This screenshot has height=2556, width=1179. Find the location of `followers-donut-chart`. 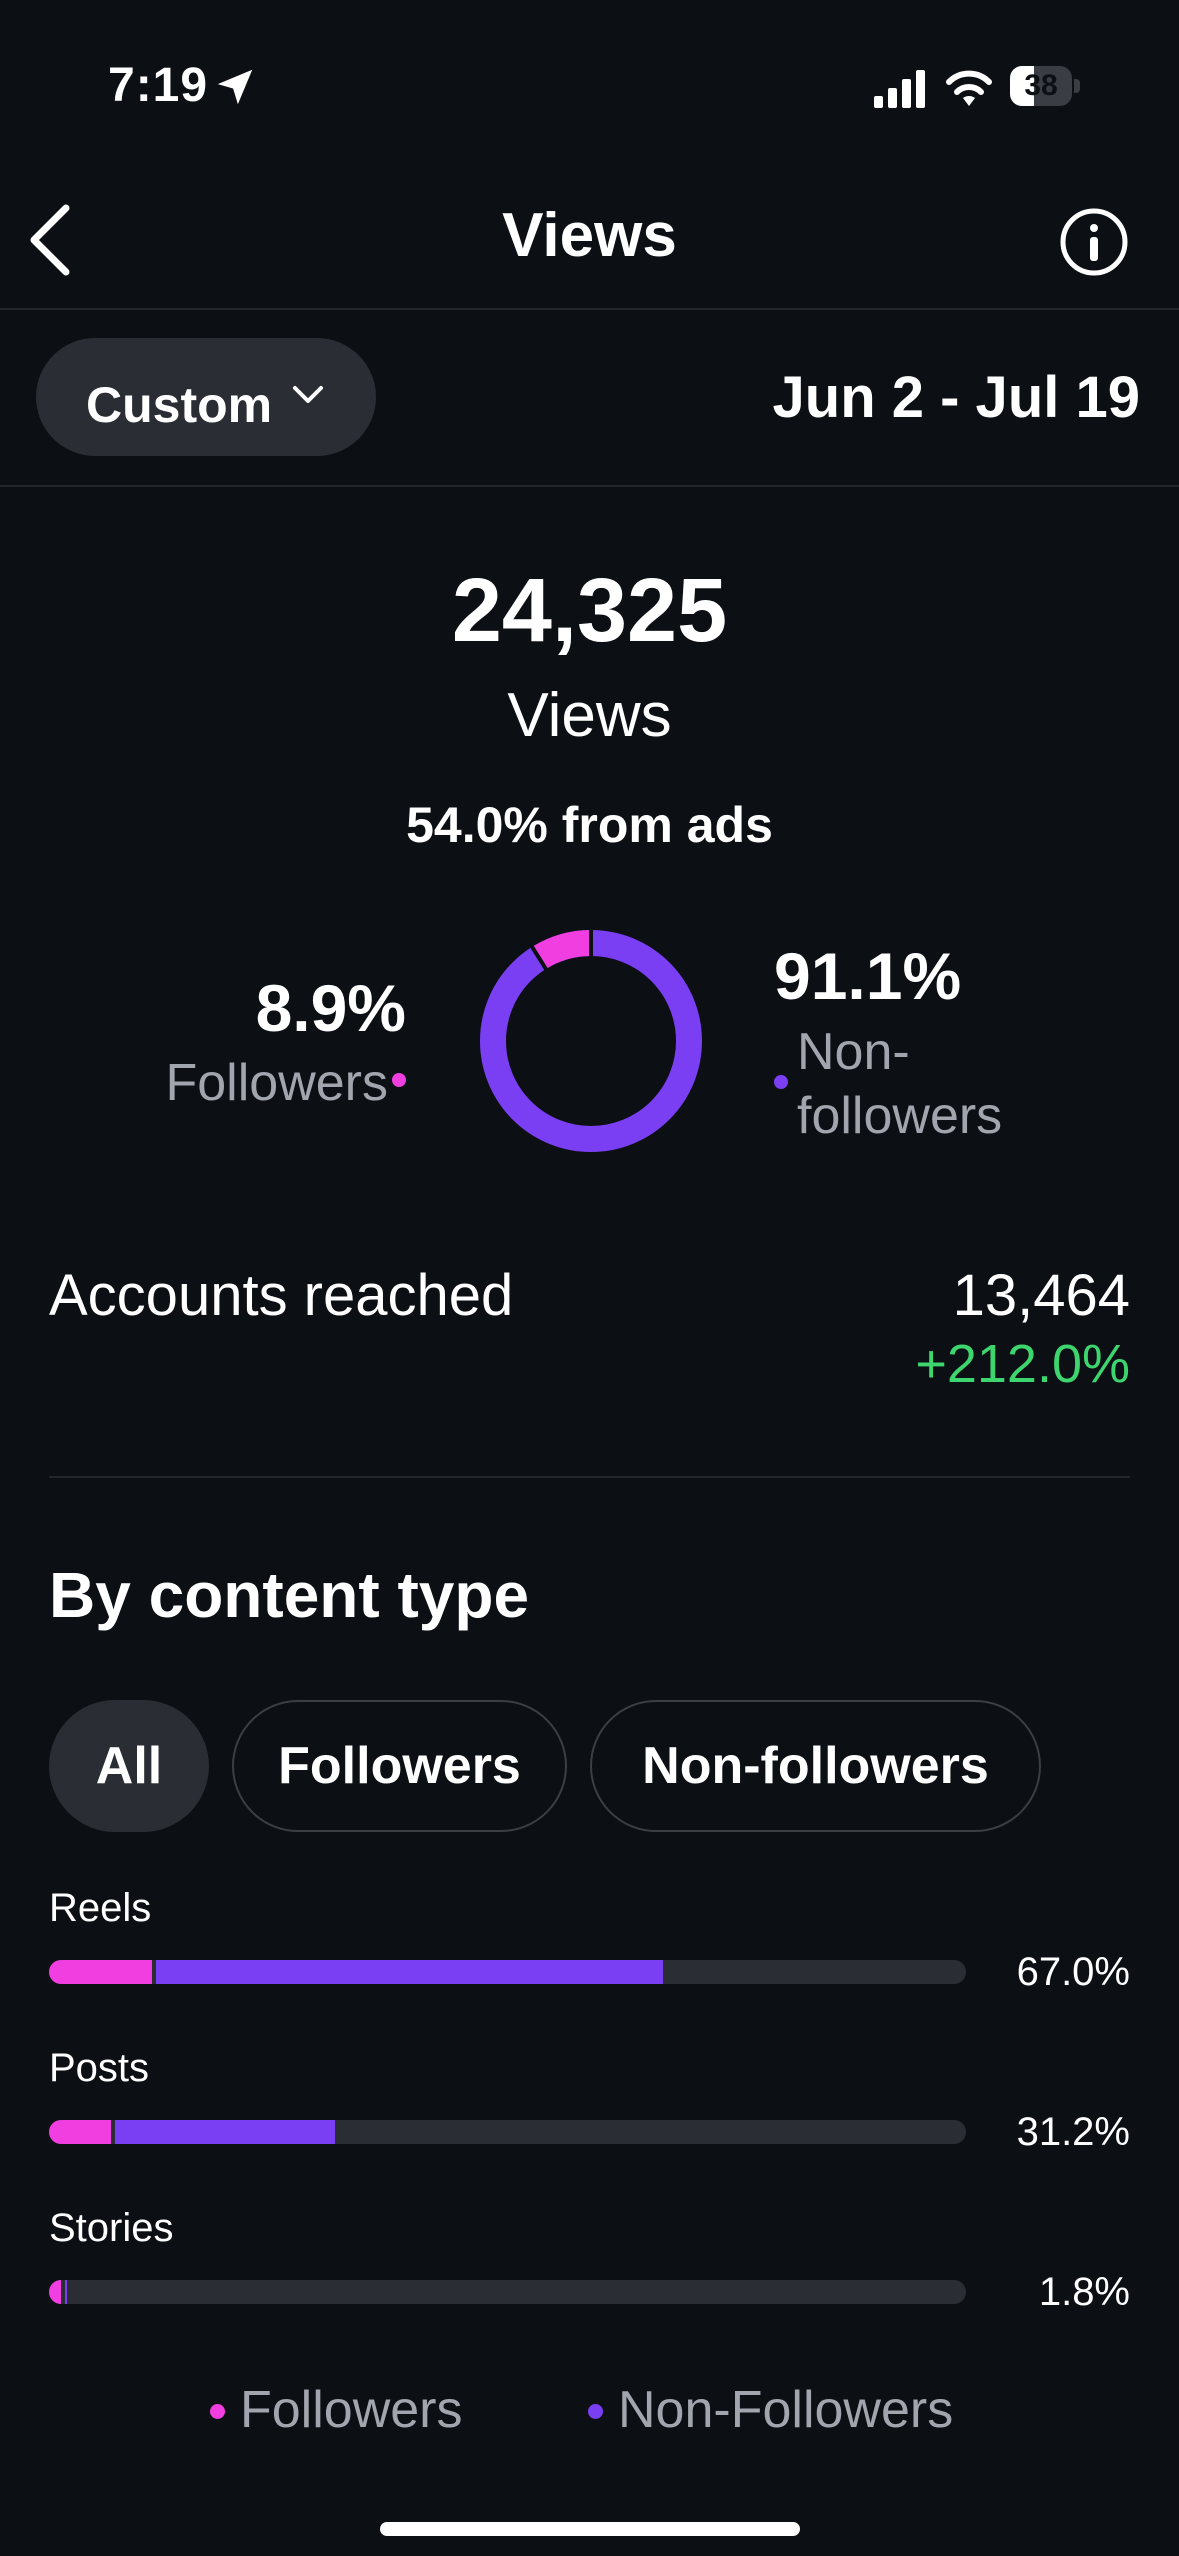

followers-donut-chart is located at coordinates (591, 1040).